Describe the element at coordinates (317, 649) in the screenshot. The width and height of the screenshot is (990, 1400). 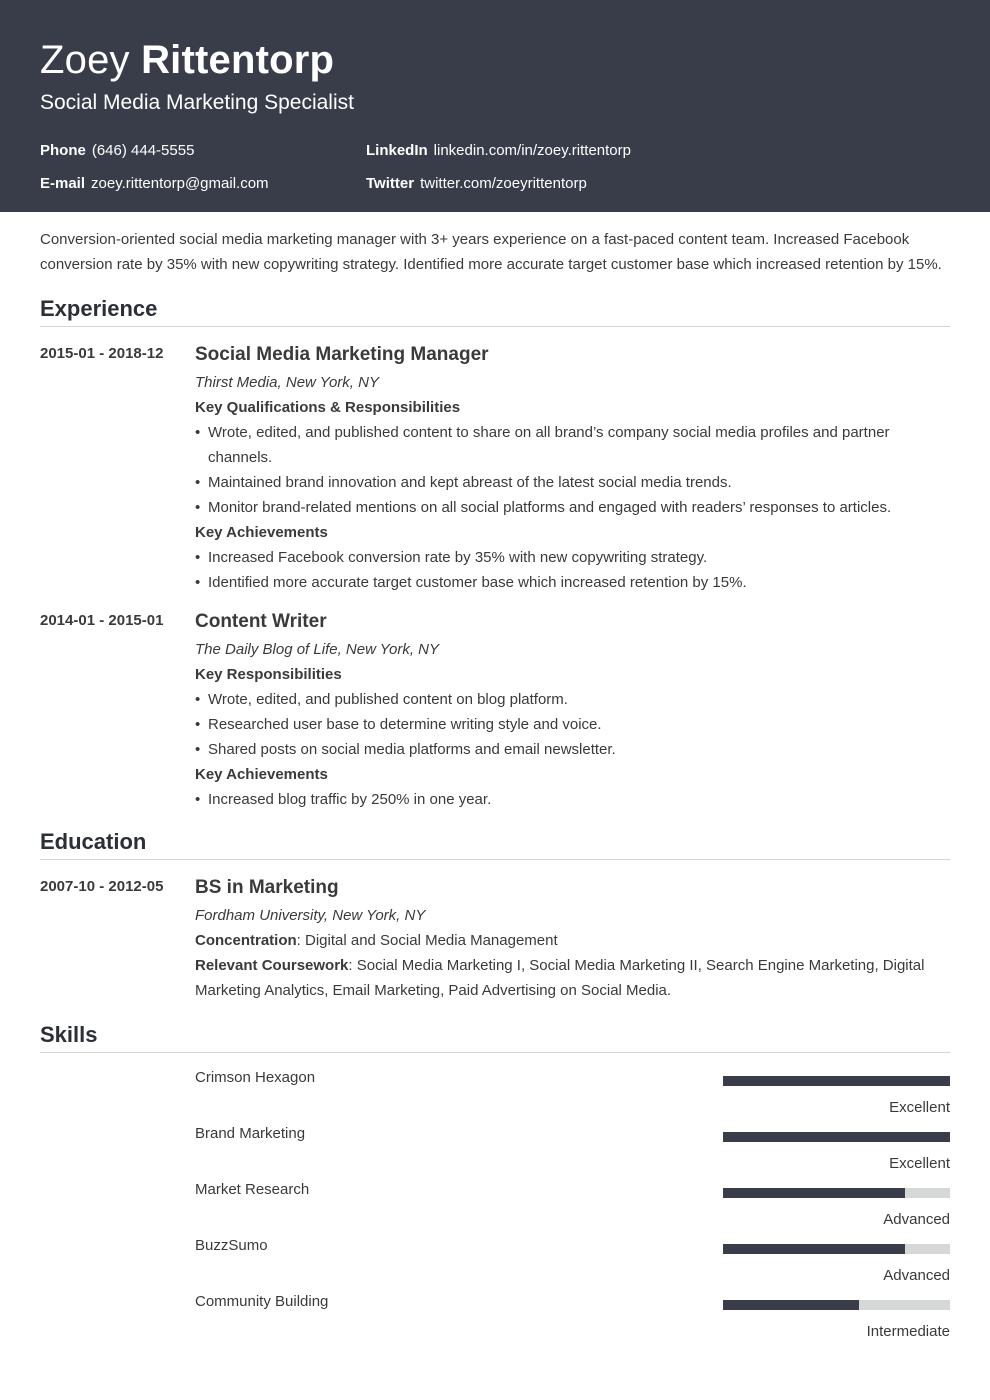
I see `job-company: The Daily Blog of Life, New York, NY` at that location.